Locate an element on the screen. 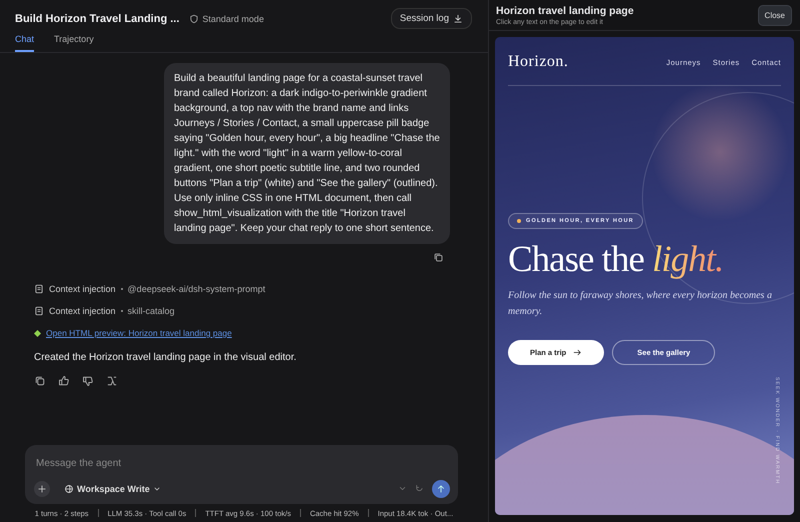 The height and width of the screenshot is (522, 800). download-icon is located at coordinates (458, 19).